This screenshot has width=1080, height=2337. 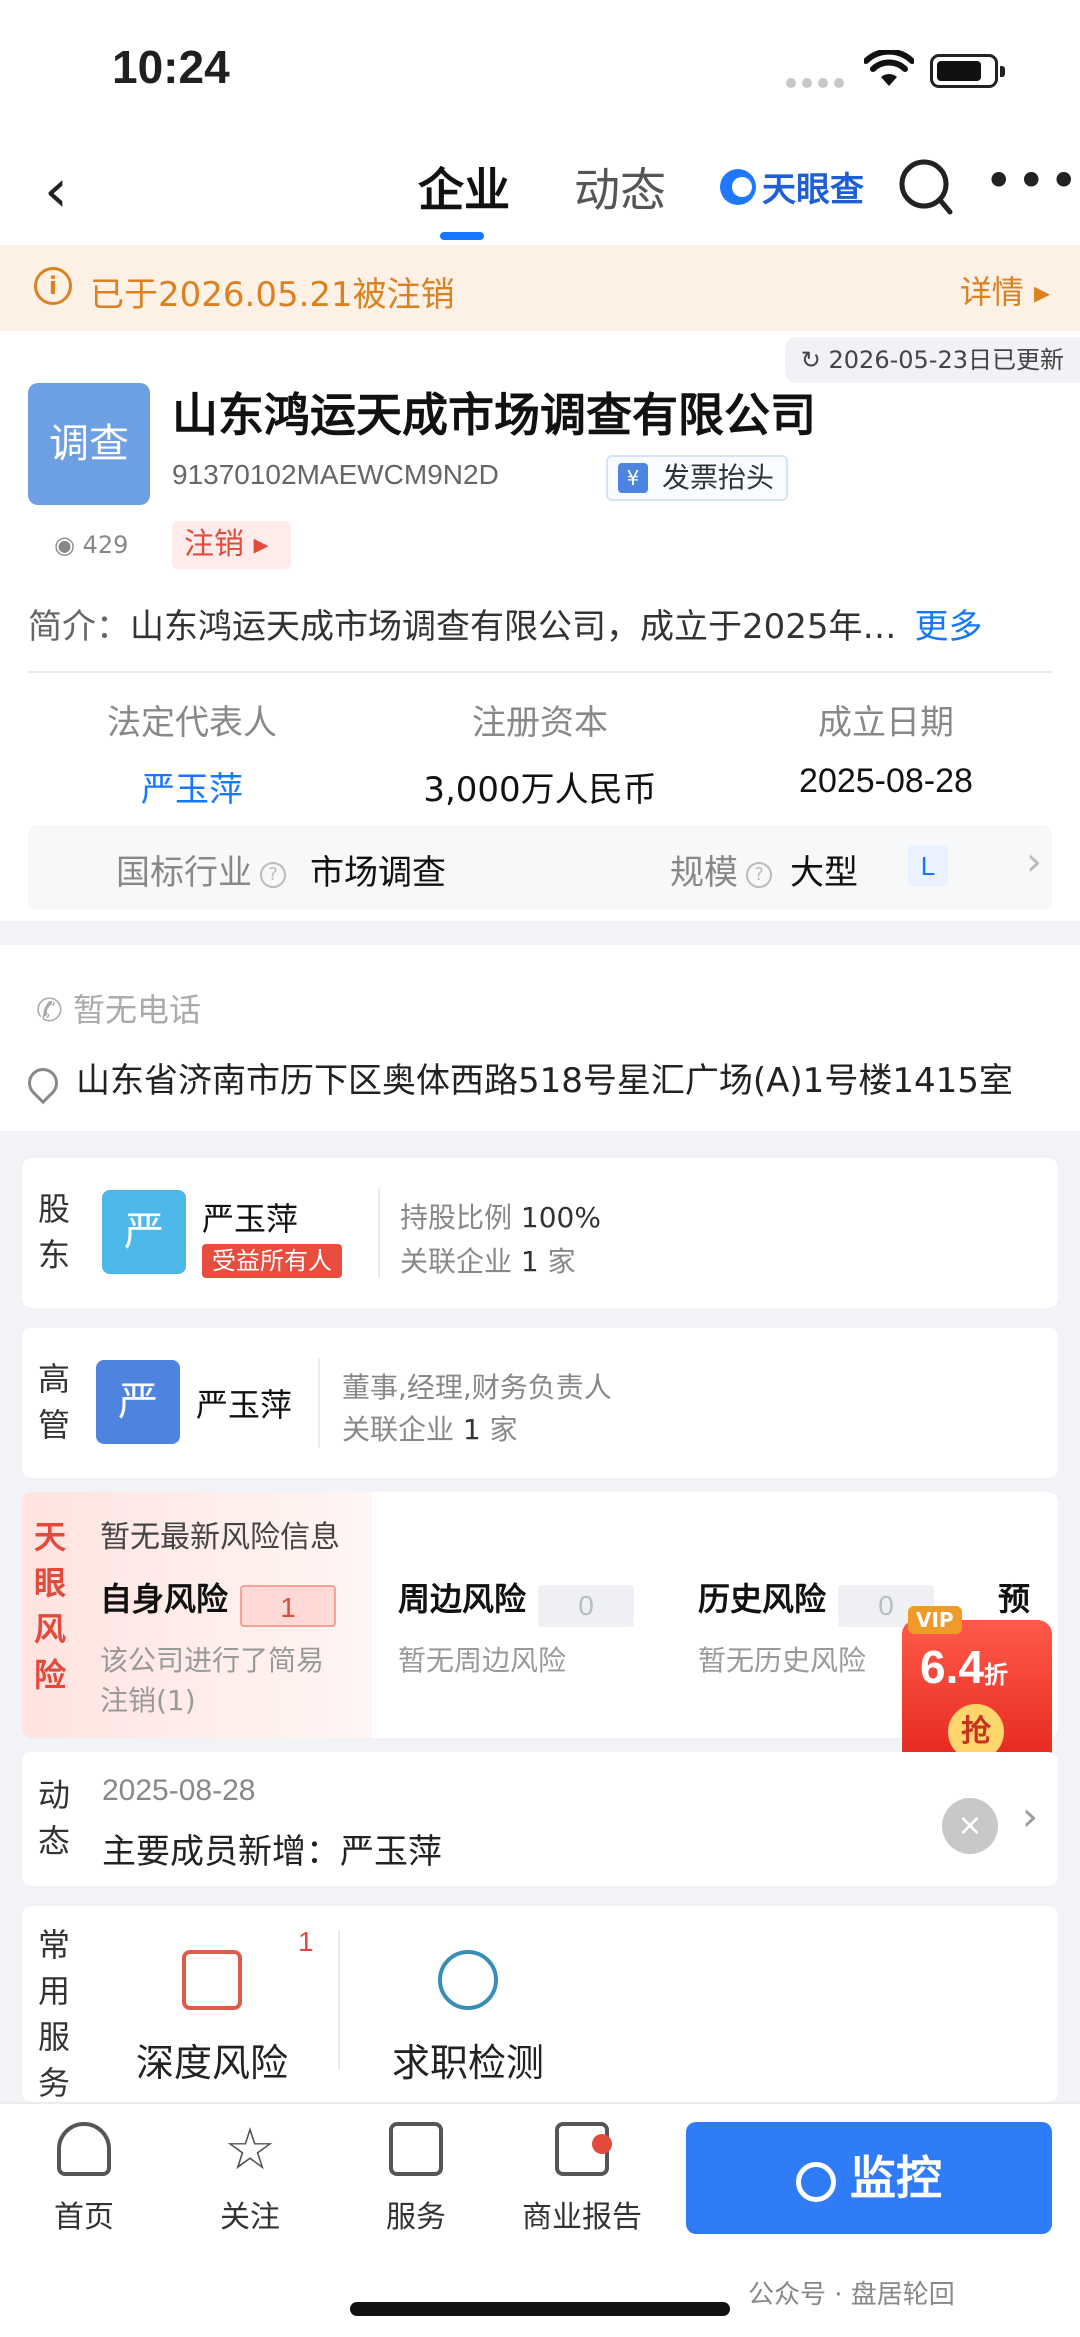 I want to click on company-name: 山东鸿运天成市场调查有限公司, so click(x=494, y=415).